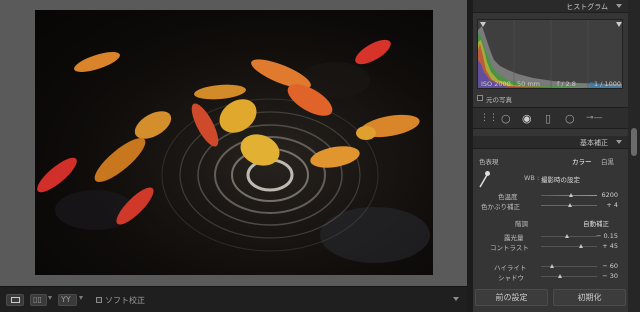 The width and height of the screenshot is (640, 312). What do you see at coordinates (489, 118) in the screenshot?
I see `crop-grid-icon: ⋮⋮` at bounding box center [489, 118].